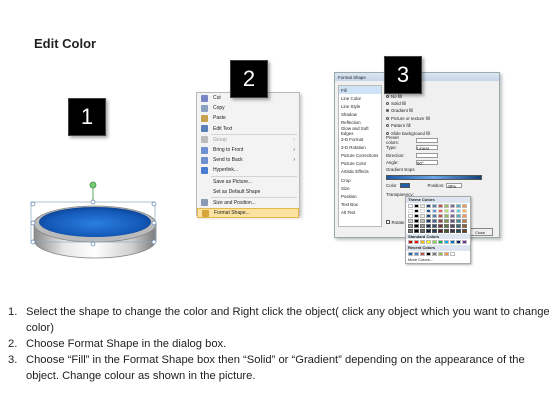 This screenshot has height=420, width=560. What do you see at coordinates (404, 185) in the screenshot?
I see `color-picker-button` at bounding box center [404, 185].